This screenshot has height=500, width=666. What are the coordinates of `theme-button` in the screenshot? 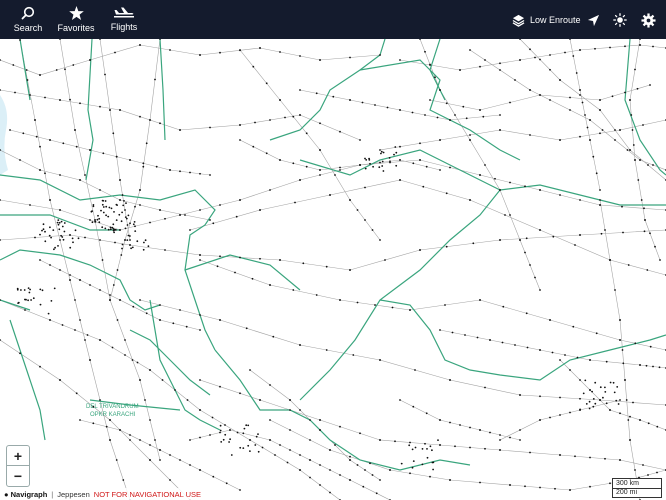 It's located at (620, 20).